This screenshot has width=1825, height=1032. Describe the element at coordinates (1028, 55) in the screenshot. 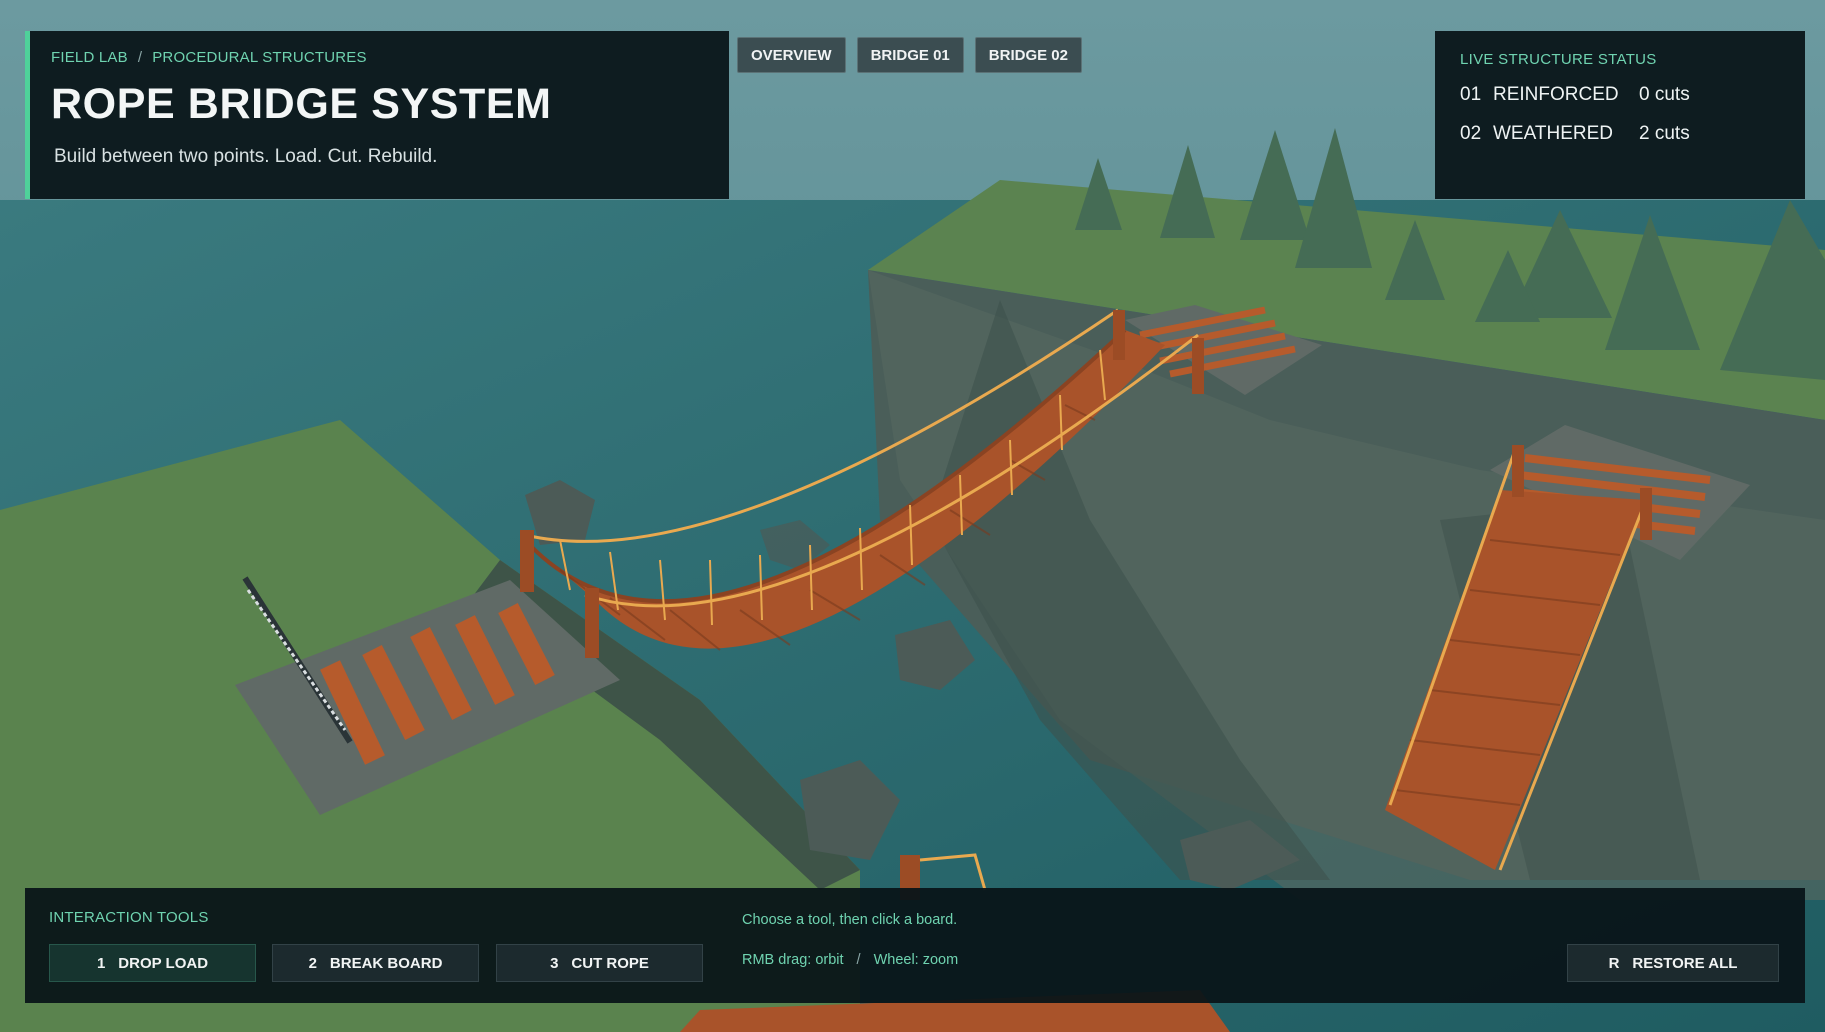

I see `tab-bridge-02: BRIDGE 02` at that location.